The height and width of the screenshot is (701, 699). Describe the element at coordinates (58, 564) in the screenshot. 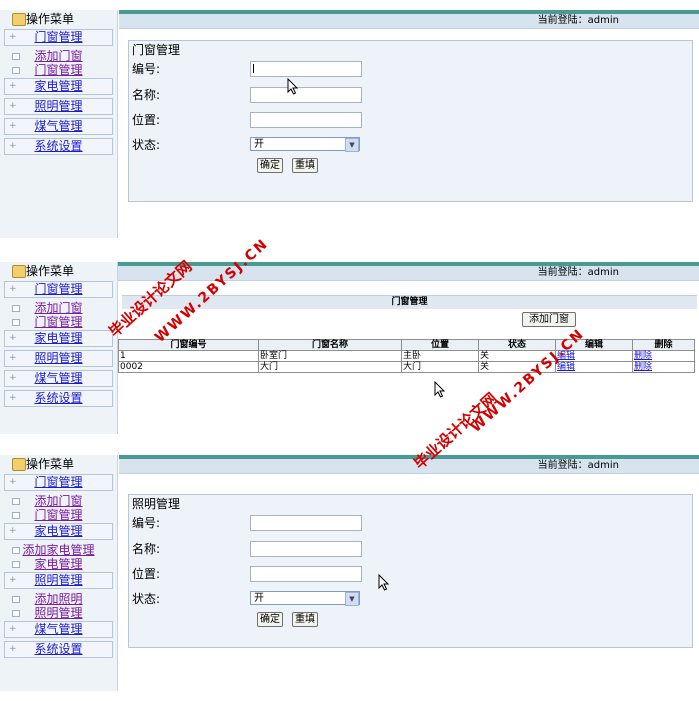

I see `sidebar-item-appliance-manage: b 家电管理` at that location.